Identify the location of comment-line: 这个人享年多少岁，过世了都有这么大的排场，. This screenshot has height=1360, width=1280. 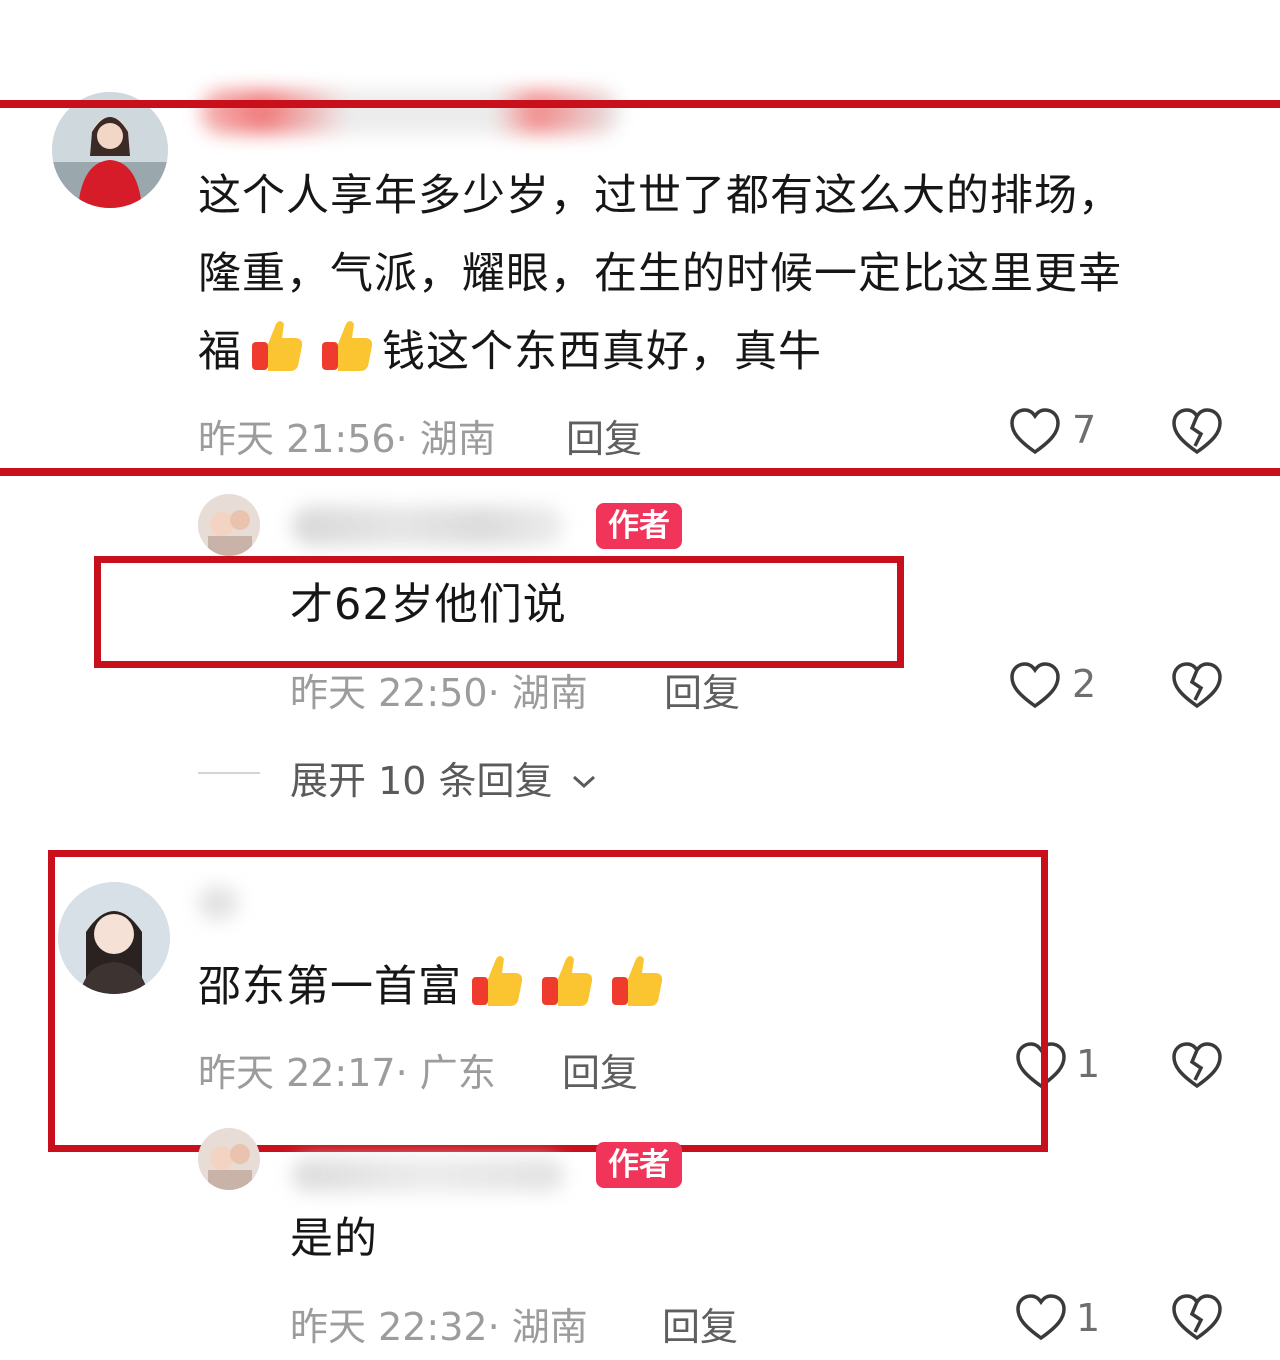
(660, 196).